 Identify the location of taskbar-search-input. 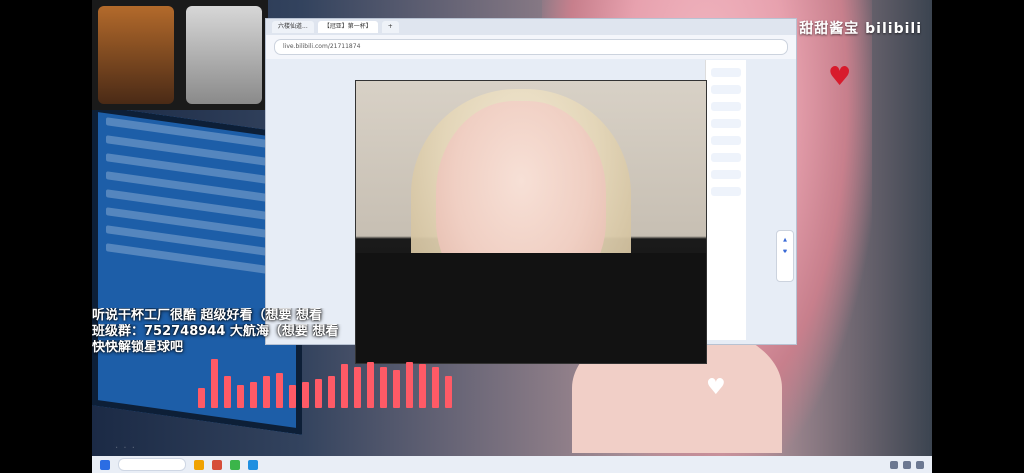
(152, 464).